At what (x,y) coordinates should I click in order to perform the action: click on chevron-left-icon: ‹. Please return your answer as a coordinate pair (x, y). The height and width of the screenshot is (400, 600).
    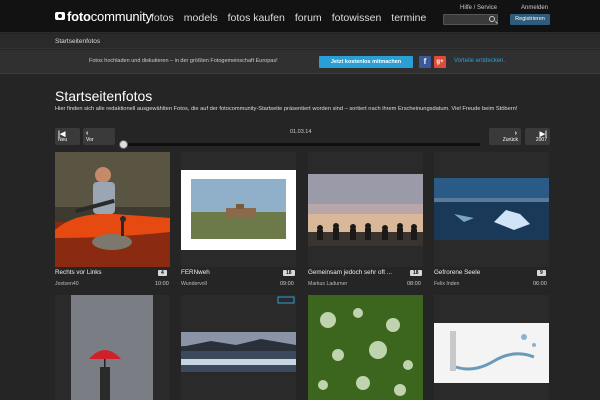
    Looking at the image, I should click on (87, 133).